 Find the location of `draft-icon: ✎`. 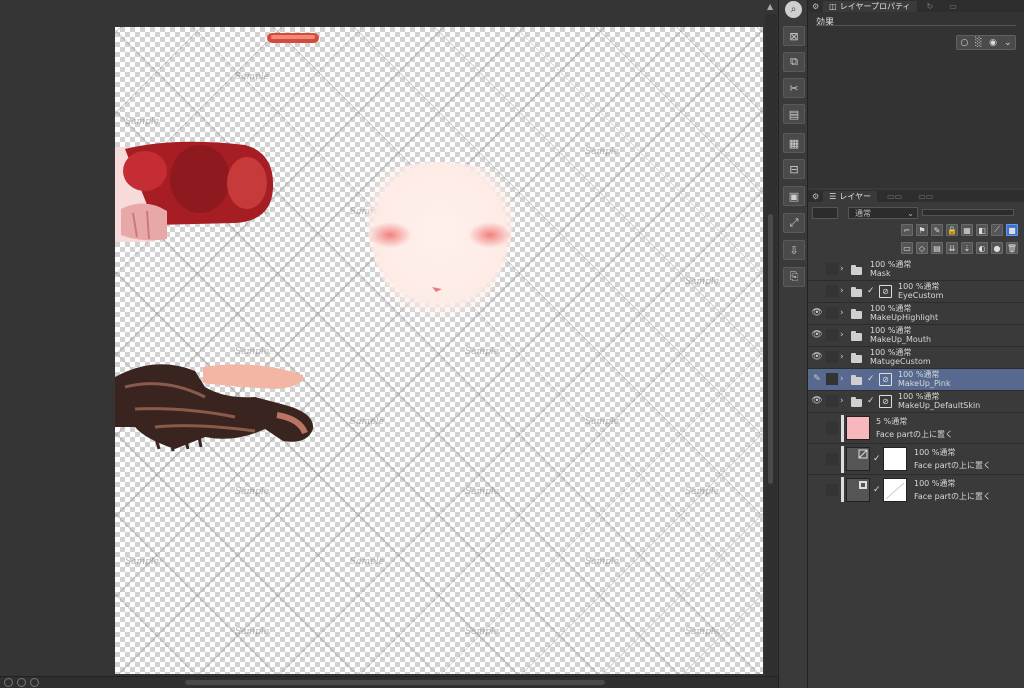

draft-icon: ✎ is located at coordinates (937, 230).